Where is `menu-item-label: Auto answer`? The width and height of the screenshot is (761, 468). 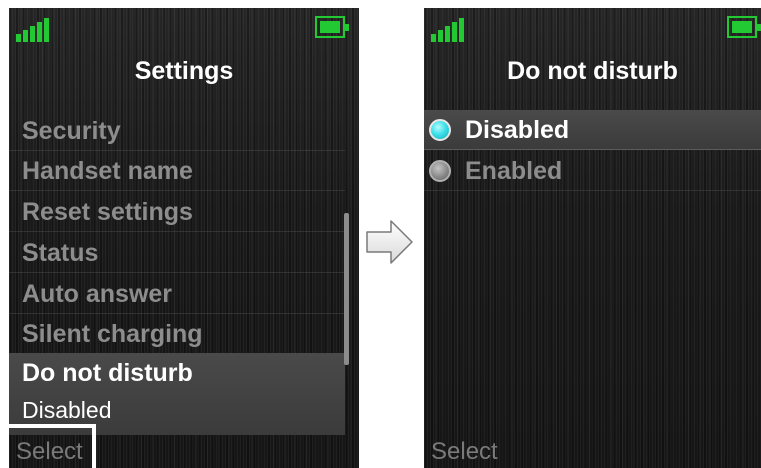 menu-item-label: Auto answer is located at coordinates (97, 294).